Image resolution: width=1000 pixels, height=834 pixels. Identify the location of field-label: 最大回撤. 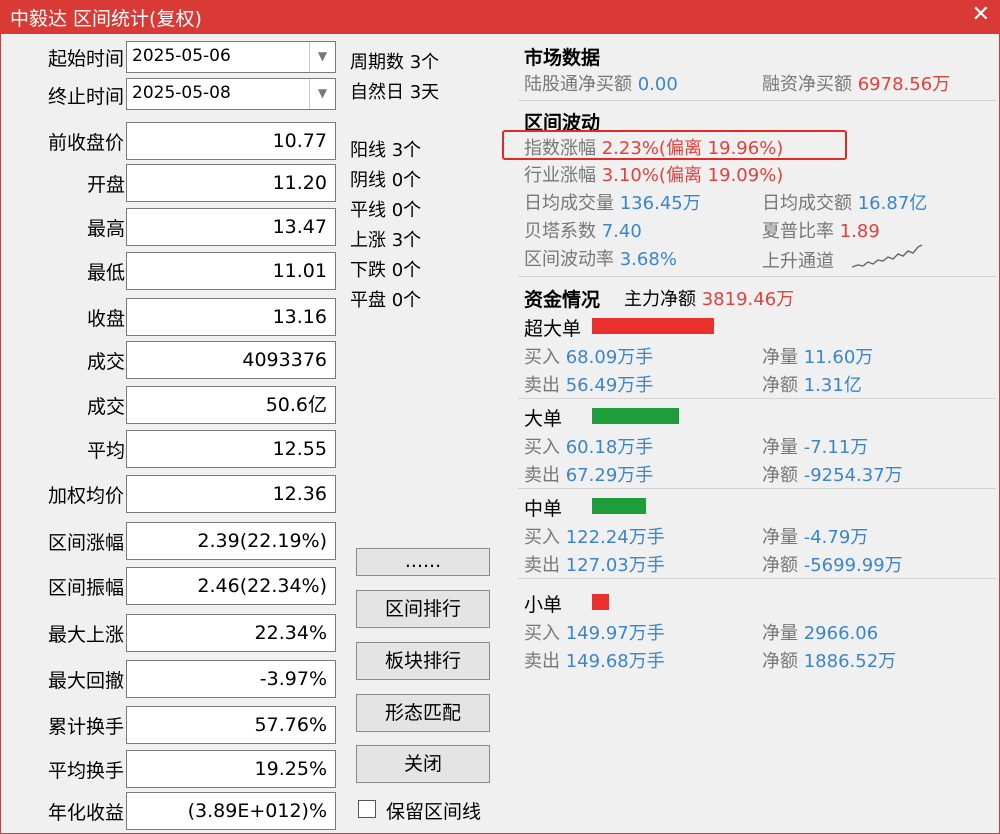
(85, 681).